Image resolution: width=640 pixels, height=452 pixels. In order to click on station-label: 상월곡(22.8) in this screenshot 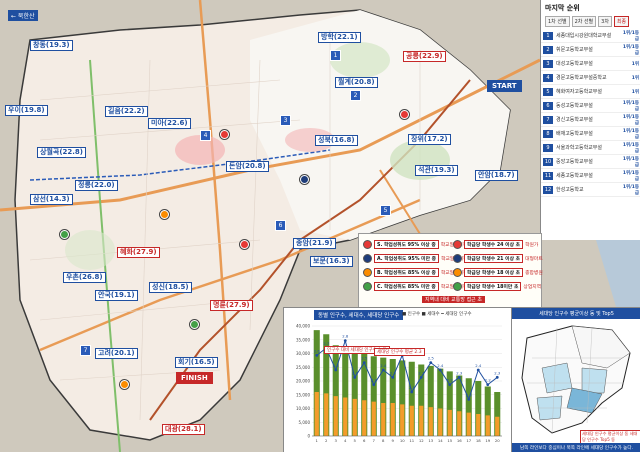, I will do `click(61, 152)`.